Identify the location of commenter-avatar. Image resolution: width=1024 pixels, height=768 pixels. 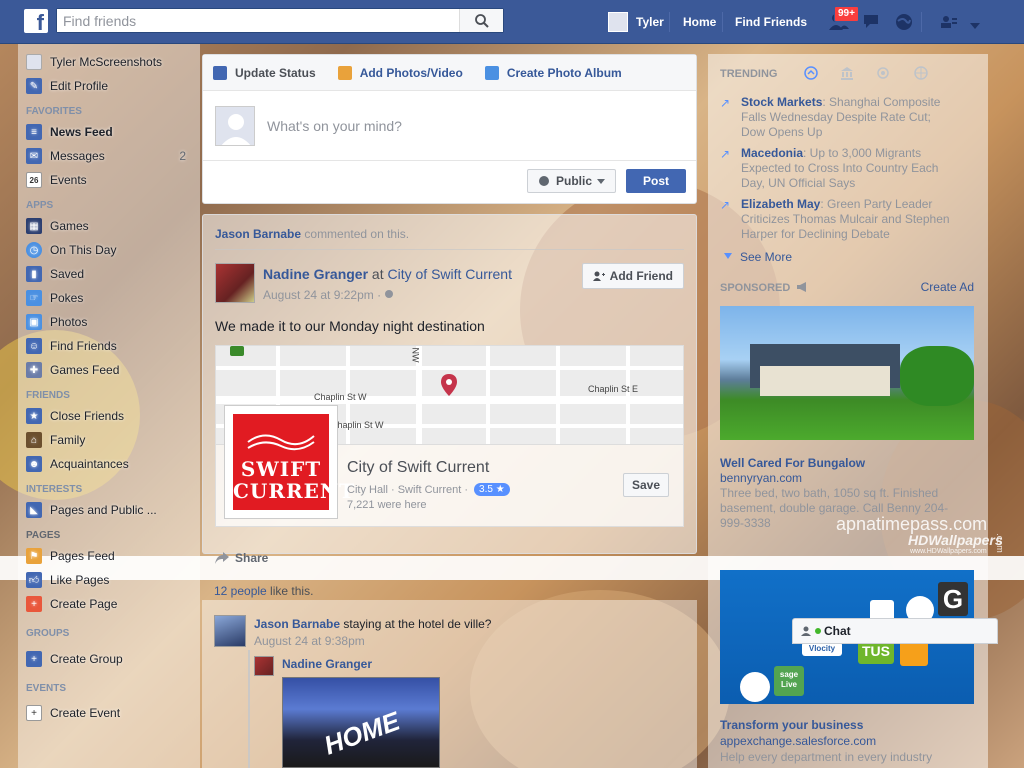
(230, 631).